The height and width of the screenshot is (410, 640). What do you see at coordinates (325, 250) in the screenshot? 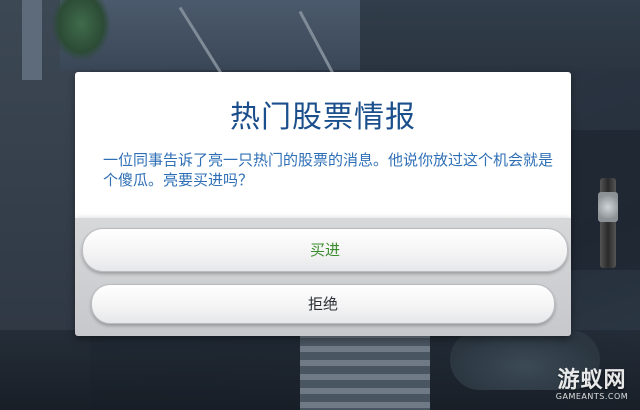
I see `buy-button: 买进` at bounding box center [325, 250].